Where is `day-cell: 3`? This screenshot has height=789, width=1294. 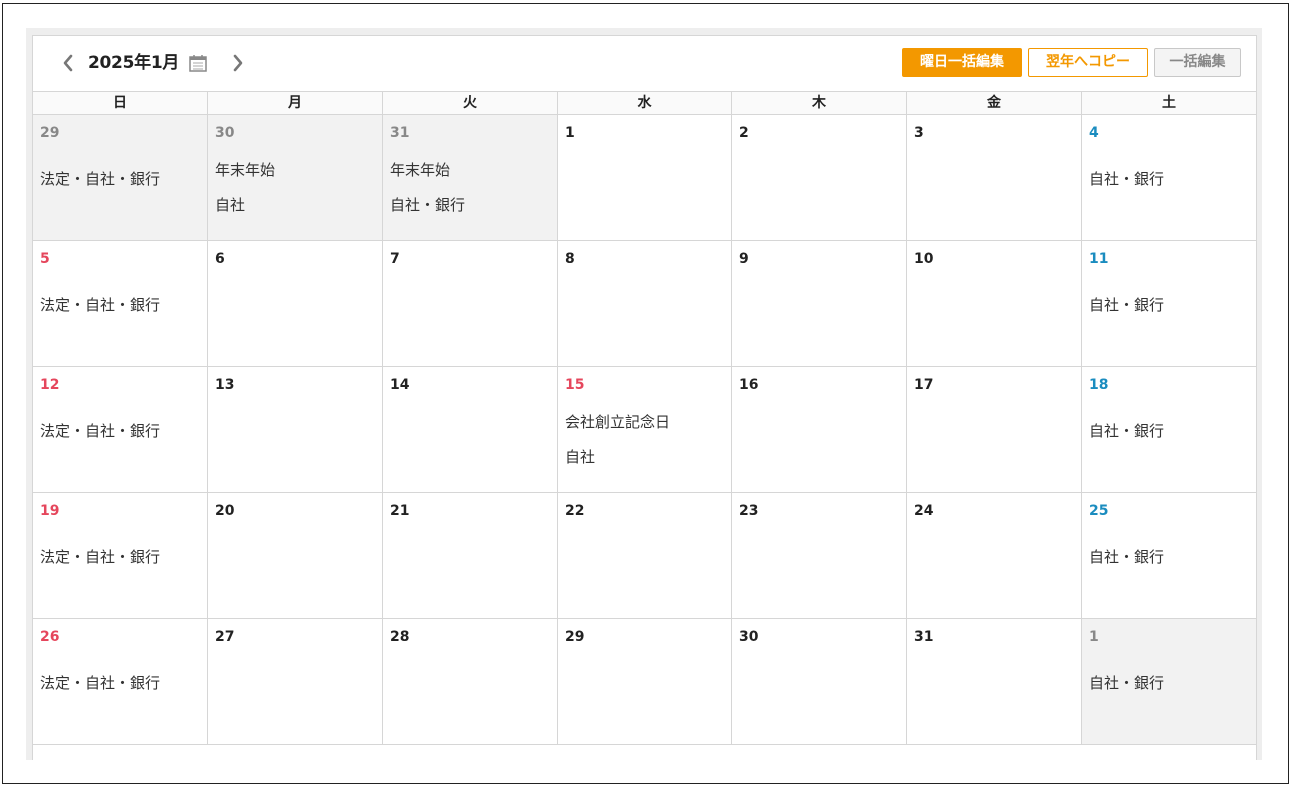
day-cell: 3 is located at coordinates (994, 177).